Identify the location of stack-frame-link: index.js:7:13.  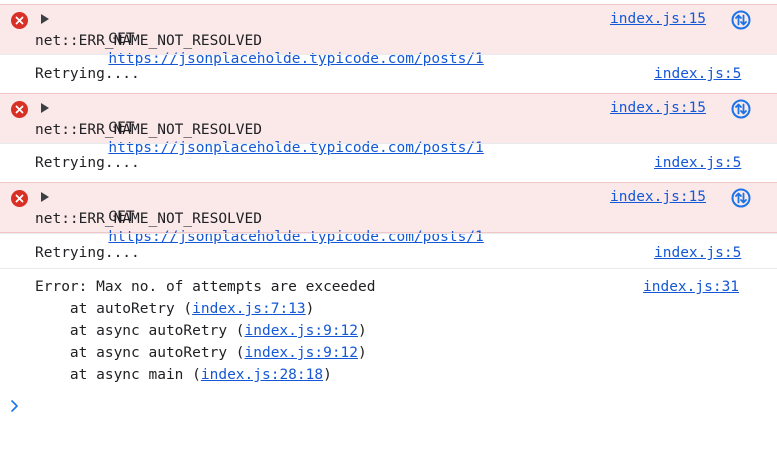
(249, 309).